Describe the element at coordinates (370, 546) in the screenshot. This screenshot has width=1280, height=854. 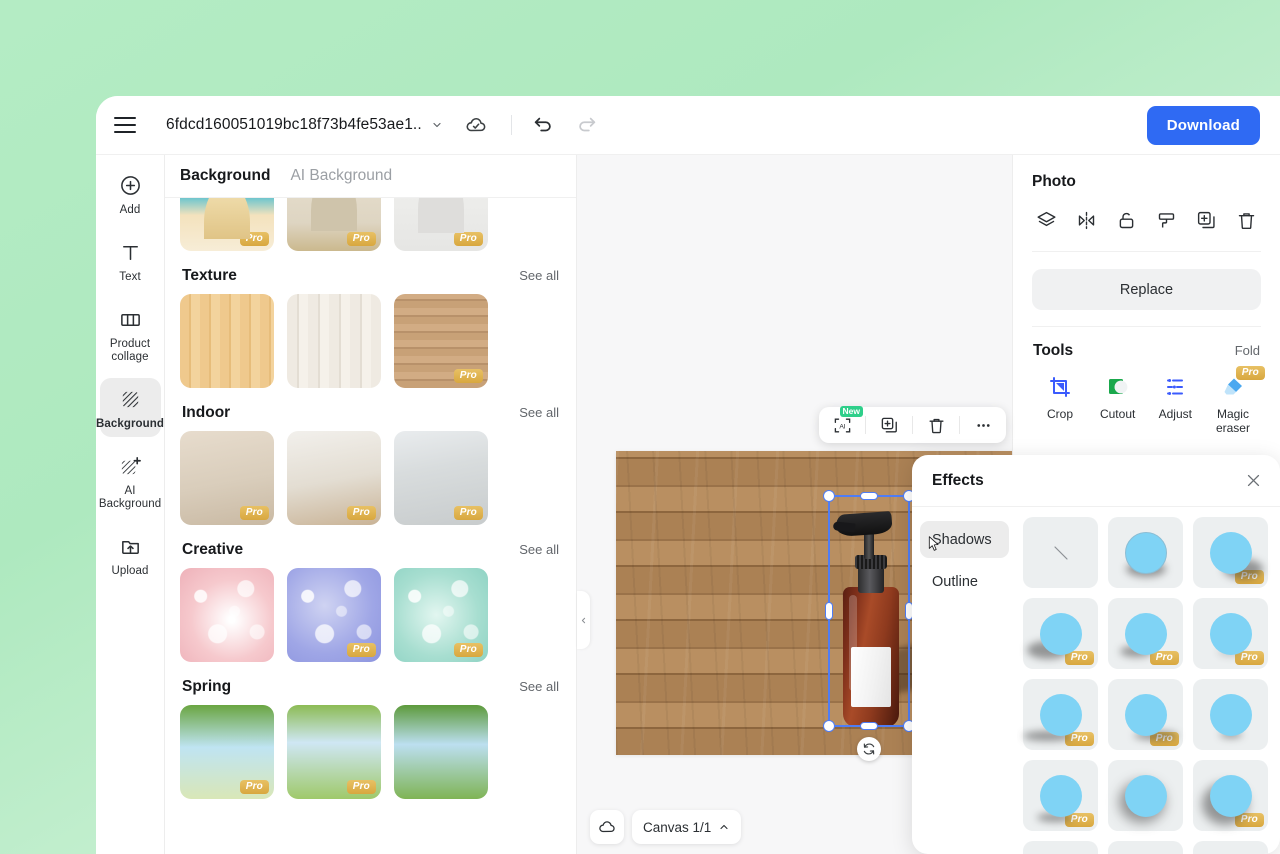
I see `section-header-creative: Creative See all` at that location.